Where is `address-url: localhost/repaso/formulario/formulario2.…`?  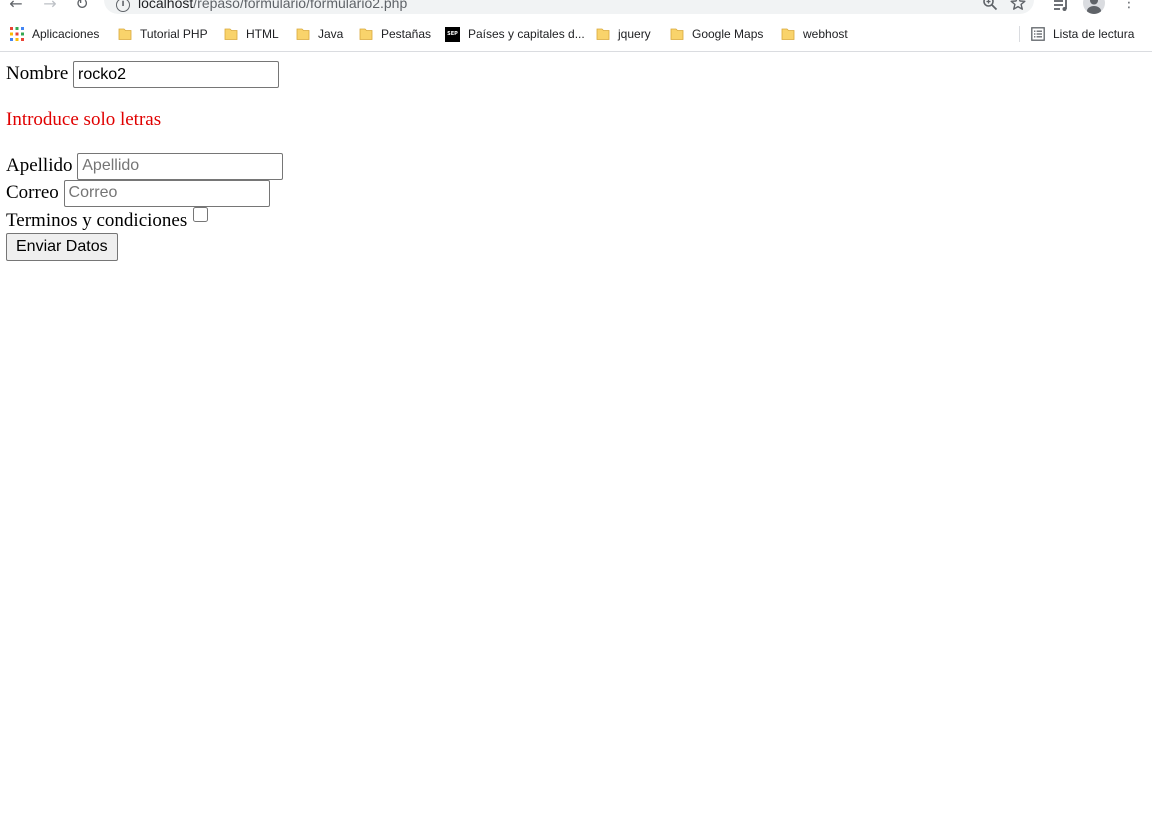
address-url: localhost/repaso/formulario/formulario2.… is located at coordinates (272, 5).